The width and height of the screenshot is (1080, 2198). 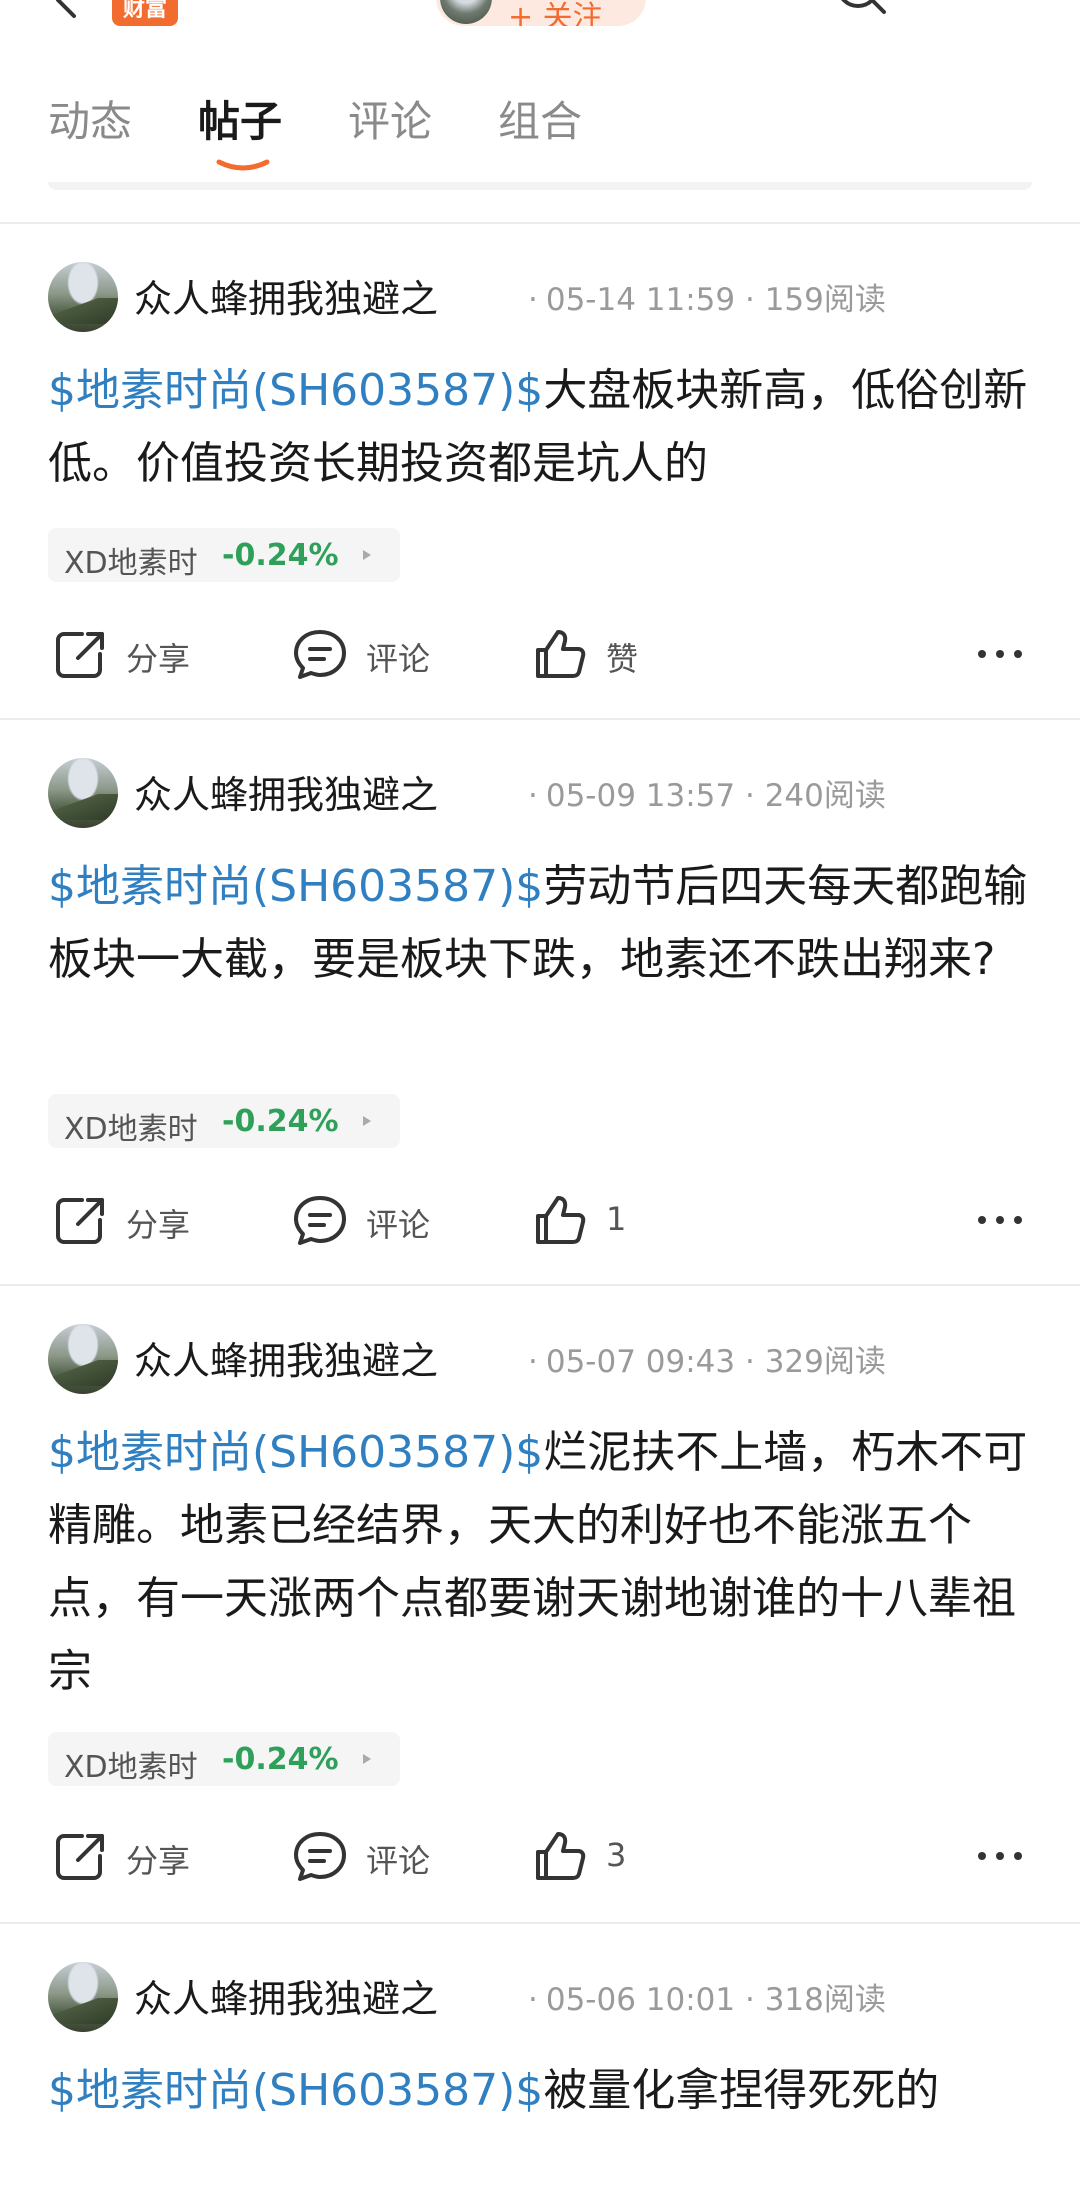 What do you see at coordinates (825, 2000) in the screenshot?
I see `post-reads: 318阅读` at bounding box center [825, 2000].